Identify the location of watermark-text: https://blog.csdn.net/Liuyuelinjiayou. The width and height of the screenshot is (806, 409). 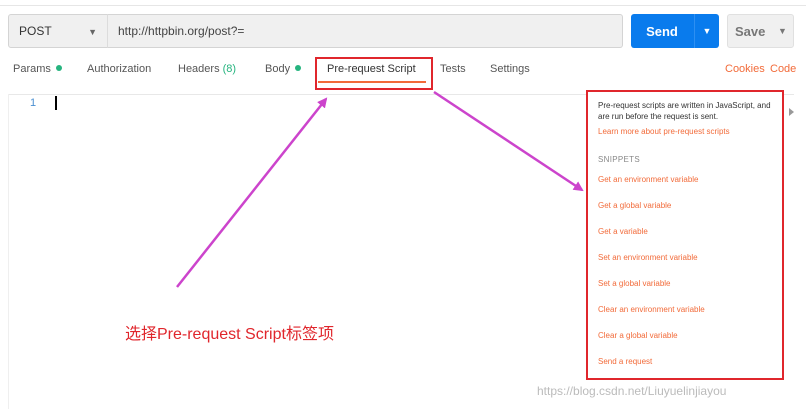
(632, 391).